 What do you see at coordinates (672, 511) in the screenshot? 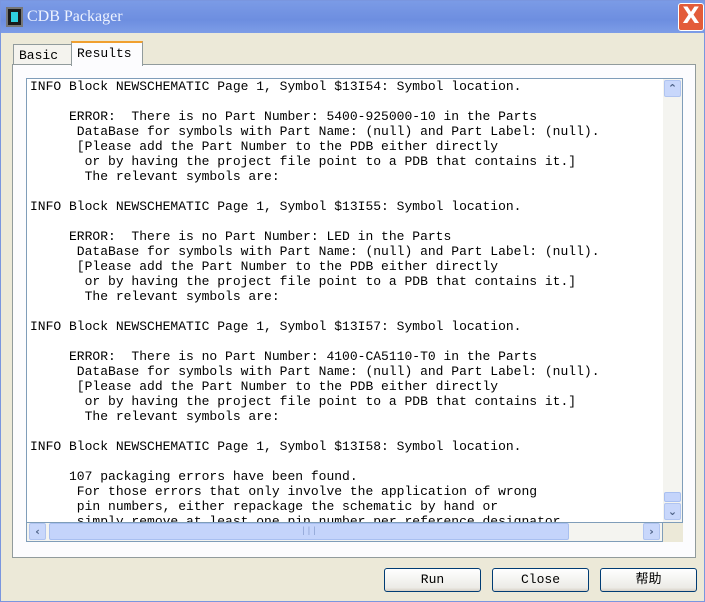
I see `scroll-down-button: ⌄` at bounding box center [672, 511].